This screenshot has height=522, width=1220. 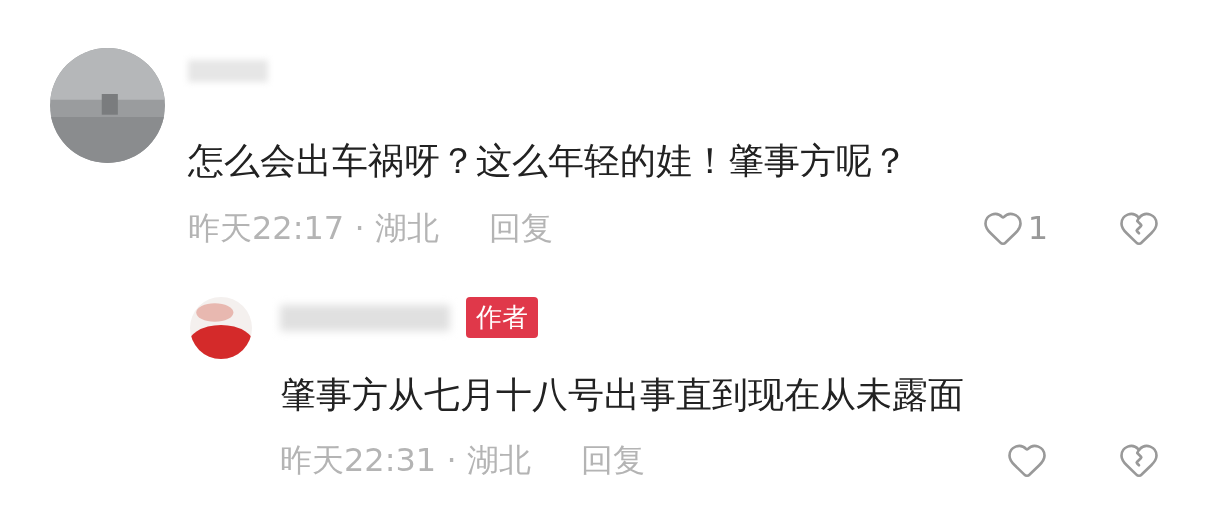 What do you see at coordinates (405, 460) in the screenshot?
I see `timestamp: 昨天22:31 · 湖北` at bounding box center [405, 460].